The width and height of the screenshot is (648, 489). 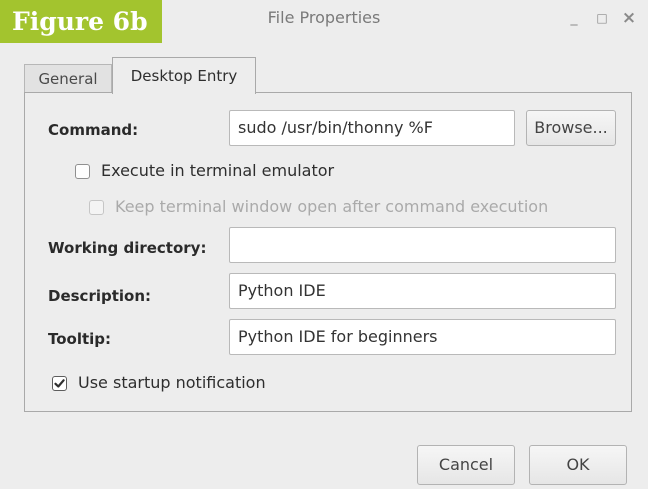 I want to click on figure-label: Figure 6b, so click(x=81, y=21).